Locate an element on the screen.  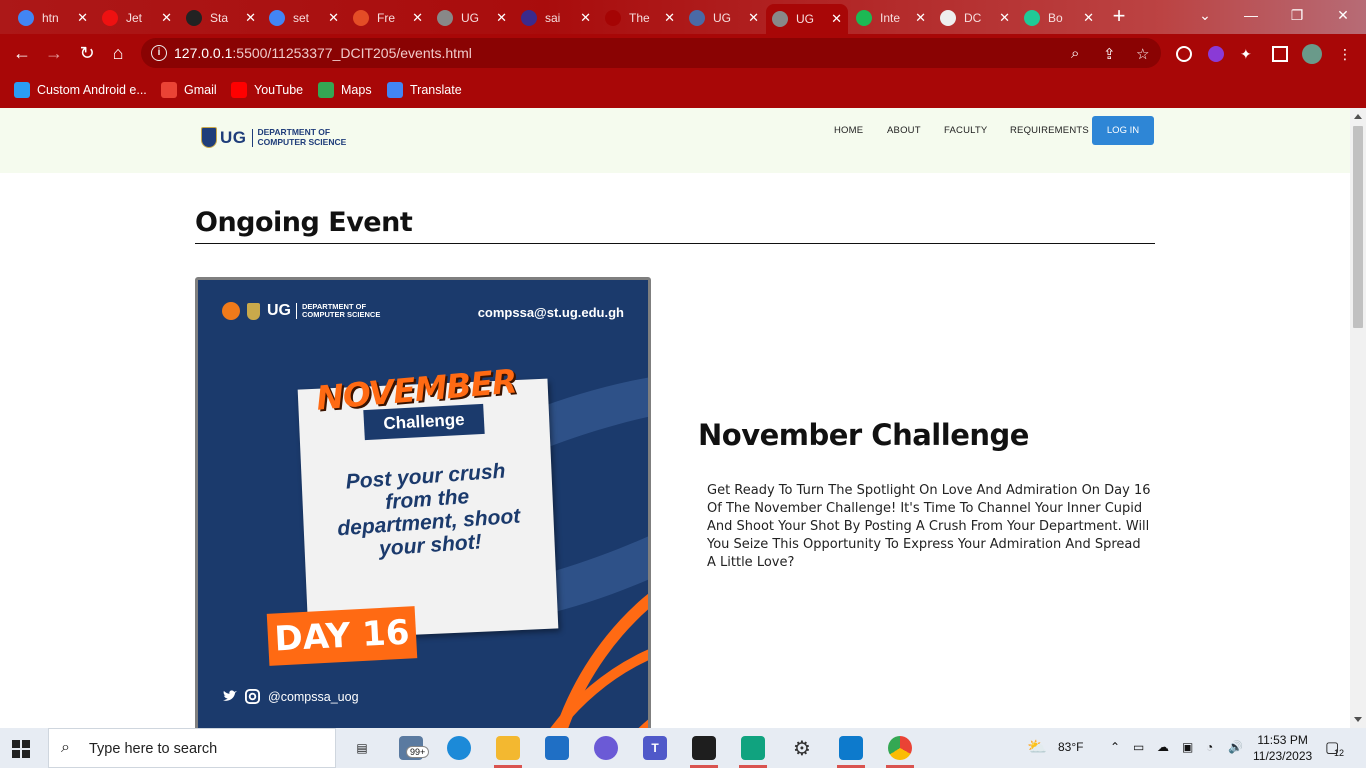
back-icon: ← is located at coordinates (22, 53).